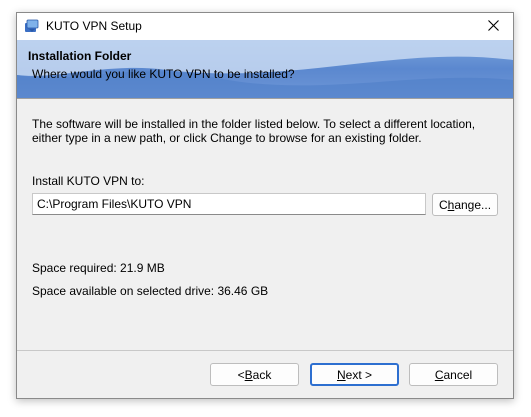 This screenshot has width=531, height=417. What do you see at coordinates (439, 374) in the screenshot?
I see `cancel-label-accel: C` at bounding box center [439, 374].